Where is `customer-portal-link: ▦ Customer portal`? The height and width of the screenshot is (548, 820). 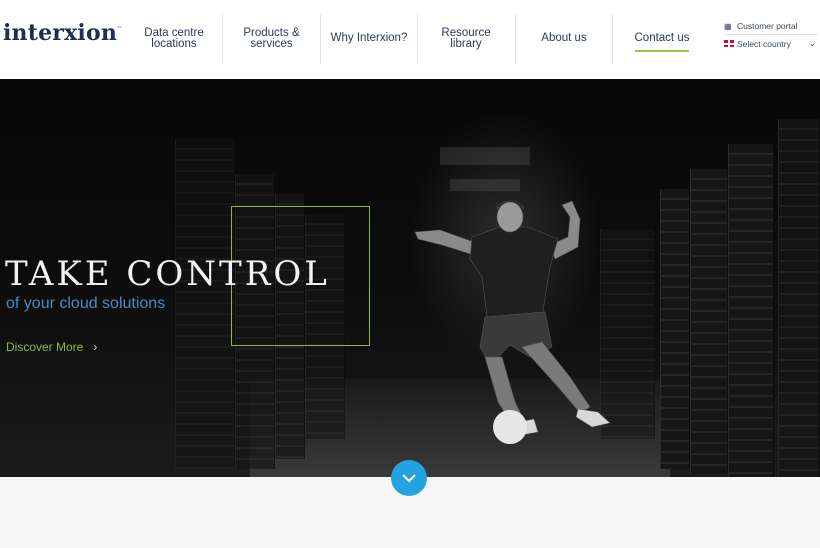
customer-portal-link: ▦ Customer portal is located at coordinates (771, 26).